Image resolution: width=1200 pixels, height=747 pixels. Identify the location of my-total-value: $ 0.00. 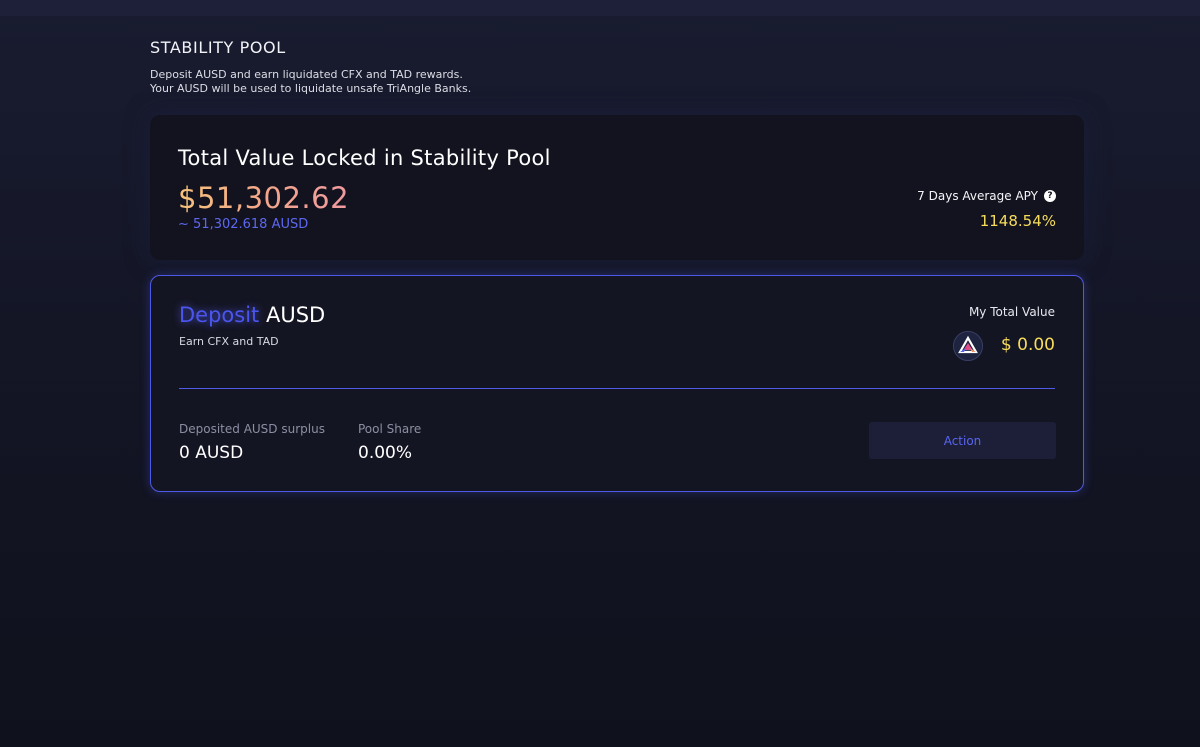
(1027, 345).